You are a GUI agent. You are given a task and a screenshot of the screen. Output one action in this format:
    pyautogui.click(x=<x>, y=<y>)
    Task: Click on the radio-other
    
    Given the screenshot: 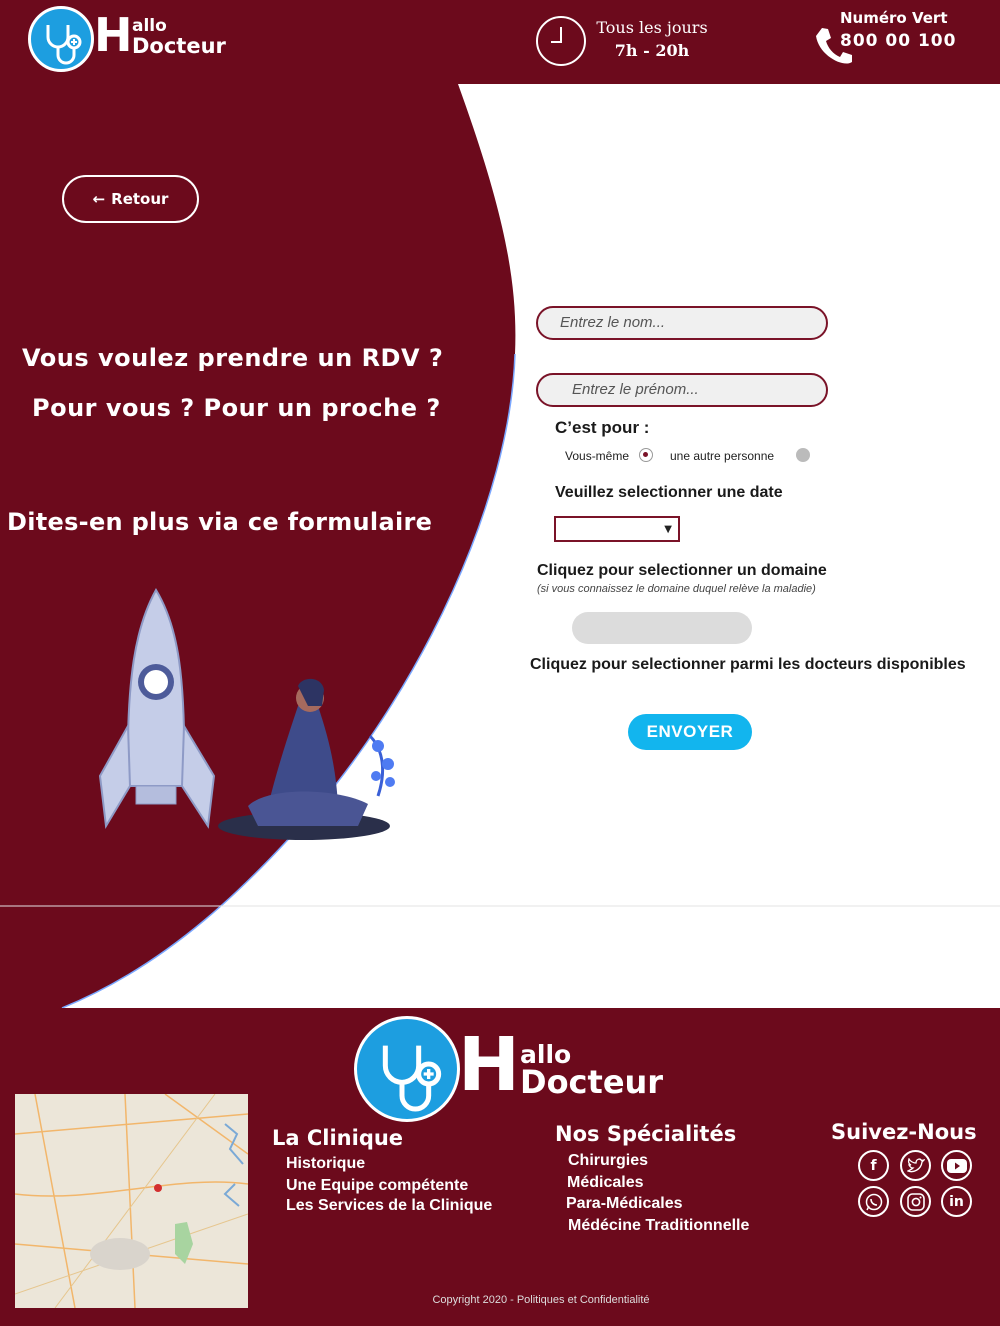 What is the action you would take?
    pyautogui.click(x=803, y=455)
    